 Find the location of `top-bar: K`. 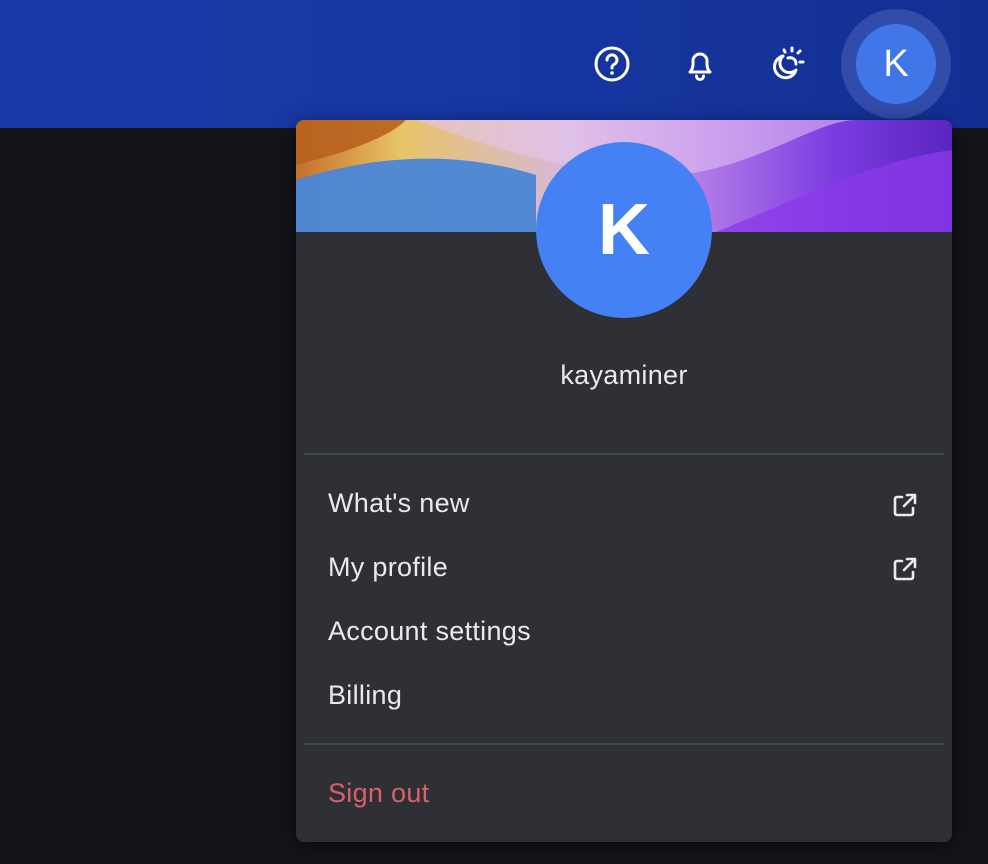

top-bar: K is located at coordinates (494, 64).